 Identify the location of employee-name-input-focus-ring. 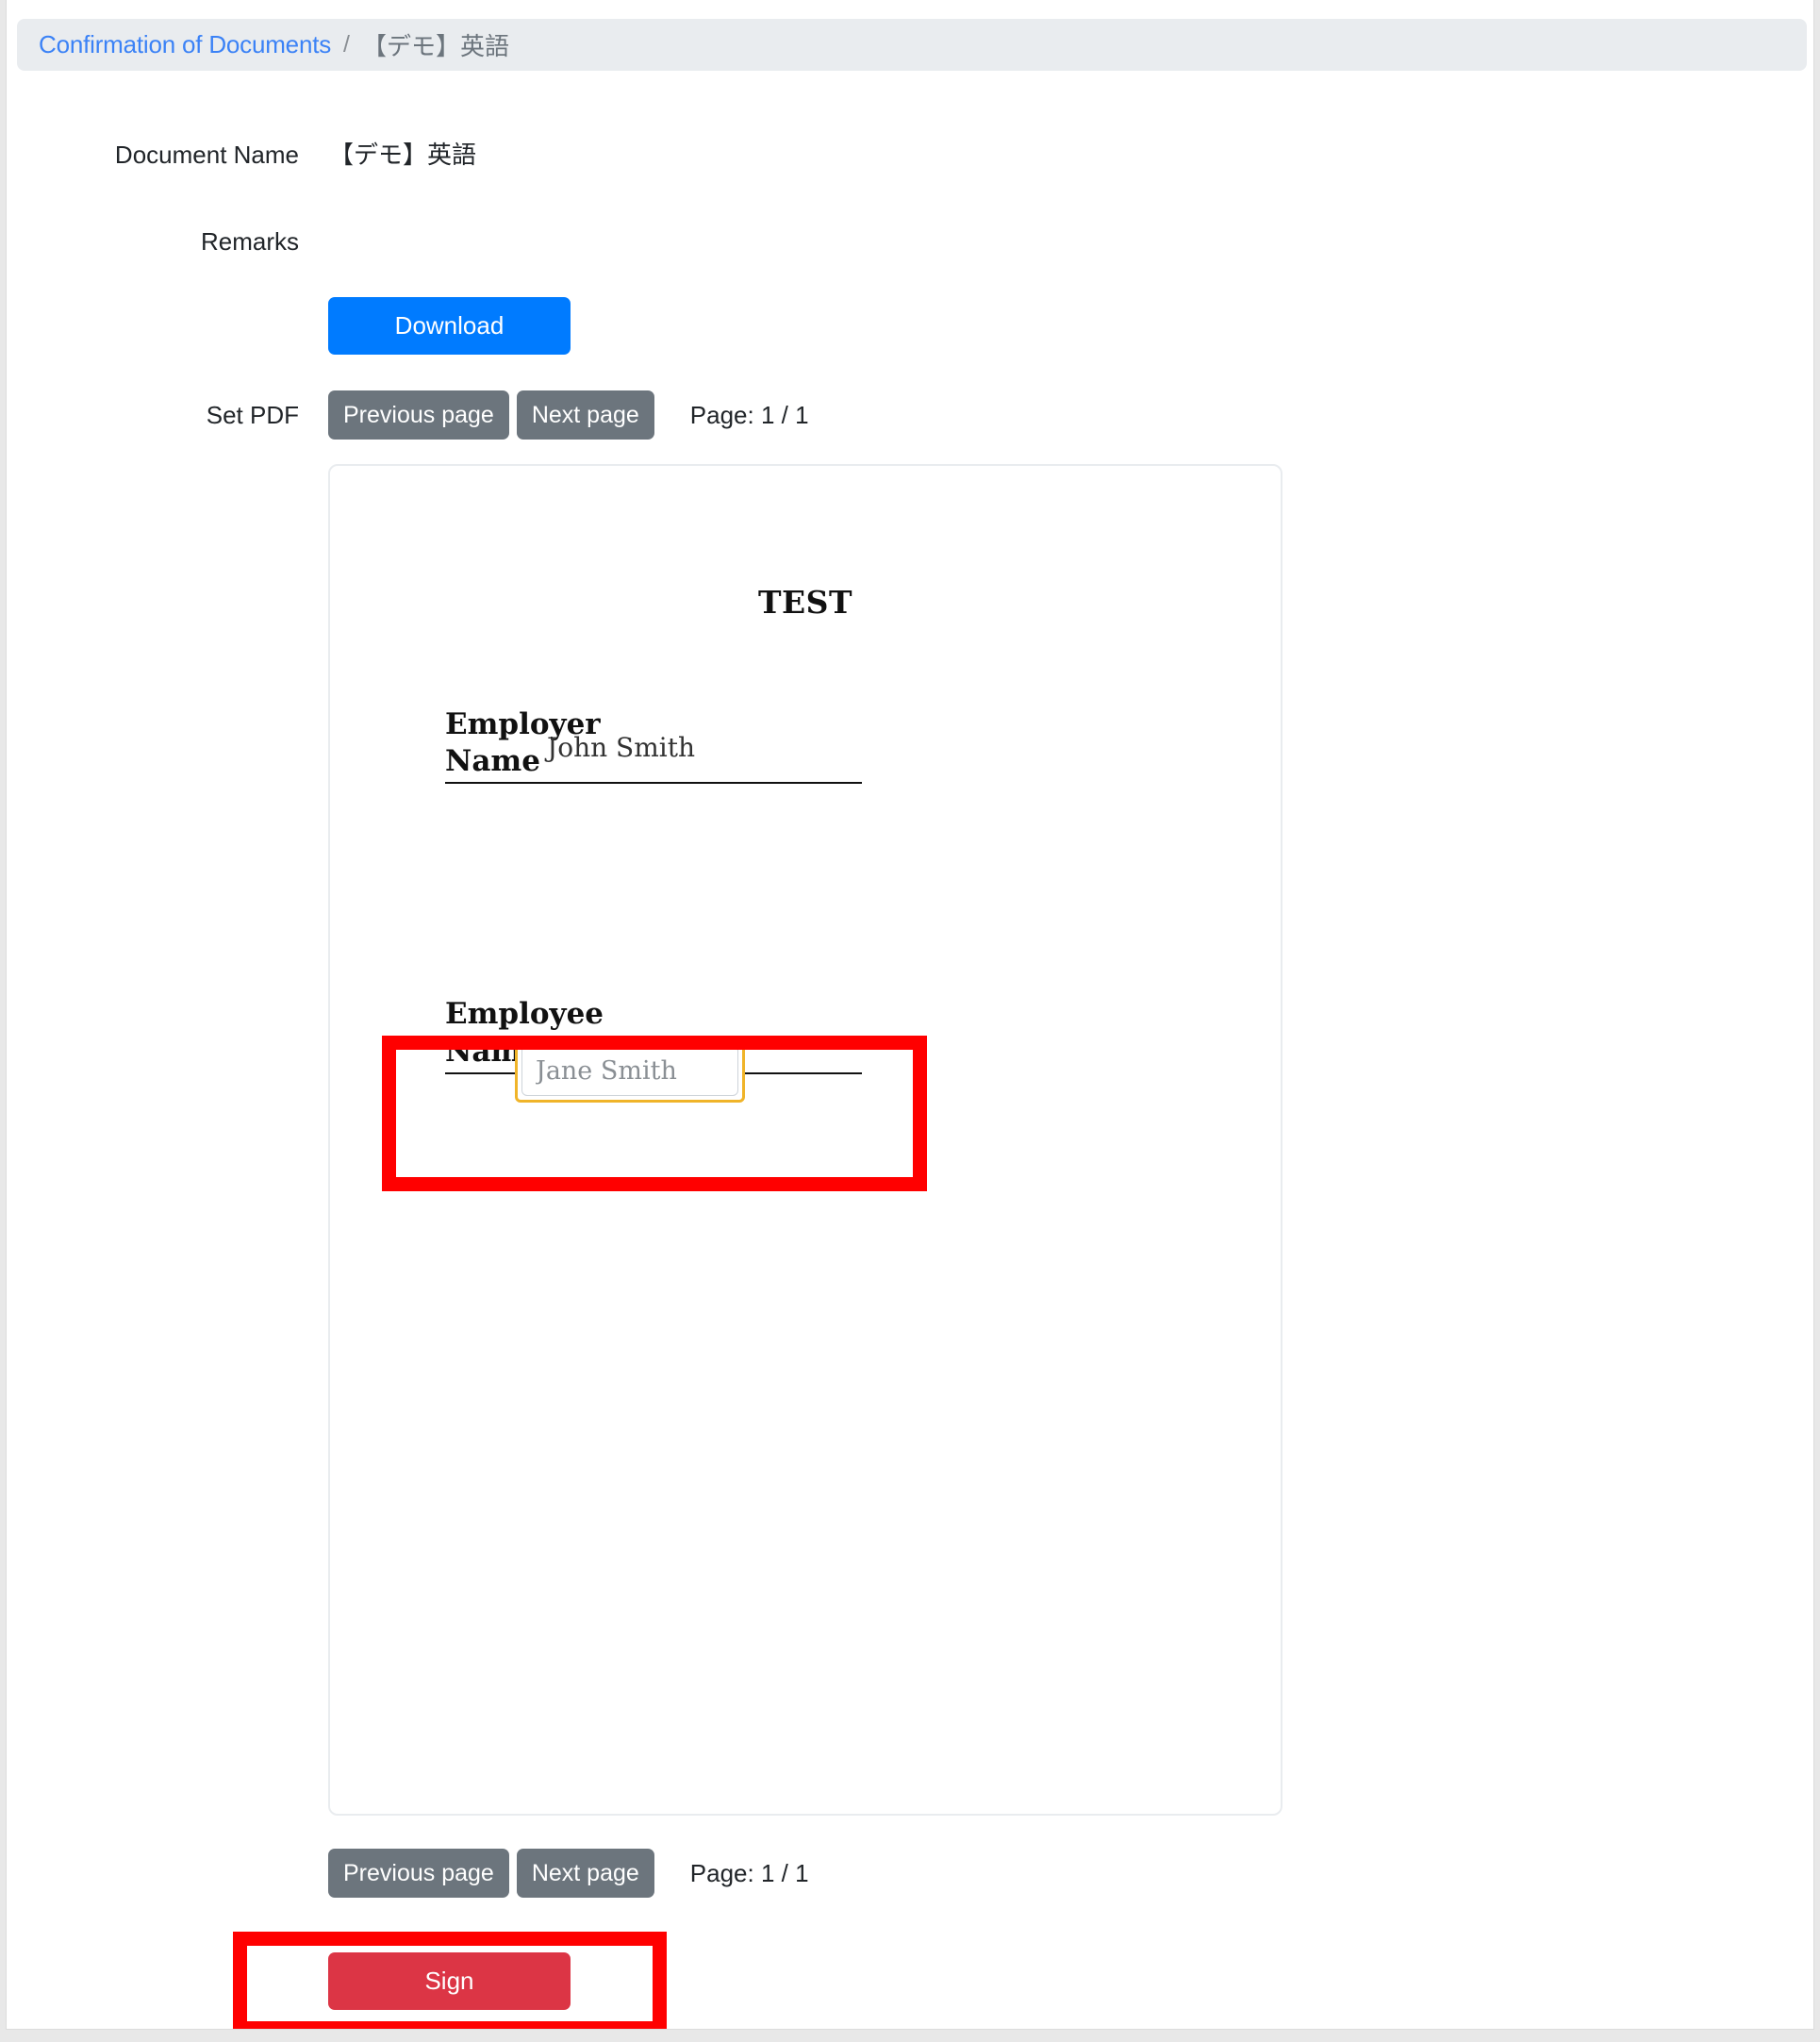
(630, 1071).